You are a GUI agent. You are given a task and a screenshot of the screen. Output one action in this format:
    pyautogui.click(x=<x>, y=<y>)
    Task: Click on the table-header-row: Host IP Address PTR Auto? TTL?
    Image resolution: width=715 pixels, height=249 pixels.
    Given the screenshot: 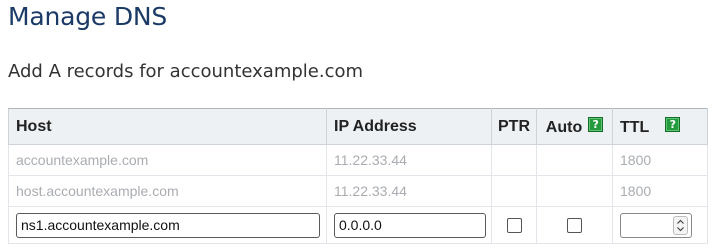 What is the action you would take?
    pyautogui.click(x=358, y=126)
    